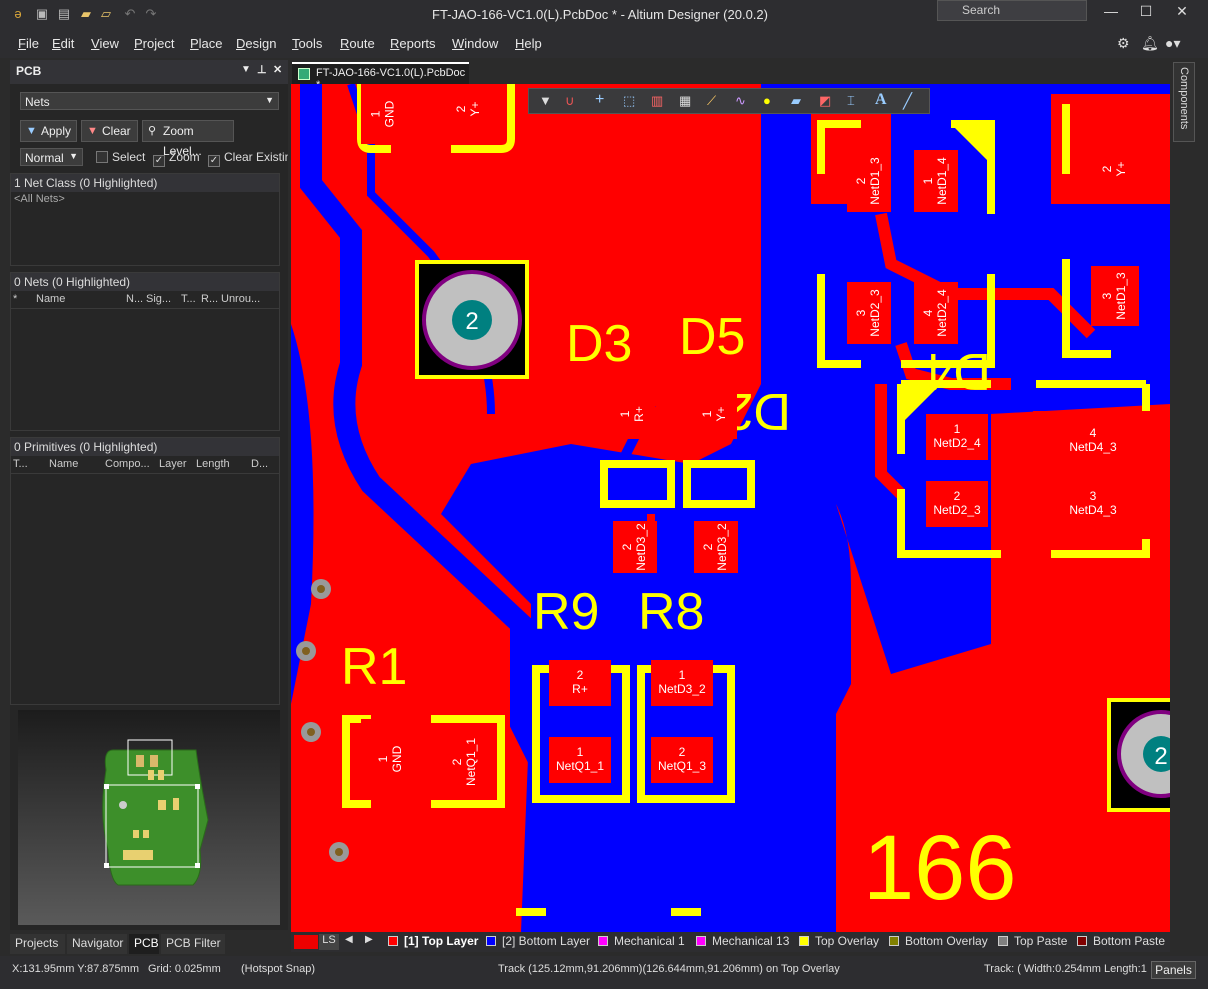 The height and width of the screenshot is (989, 1208). What do you see at coordinates (97, 944) in the screenshot?
I see `tab-navigator: Navigator` at bounding box center [97, 944].